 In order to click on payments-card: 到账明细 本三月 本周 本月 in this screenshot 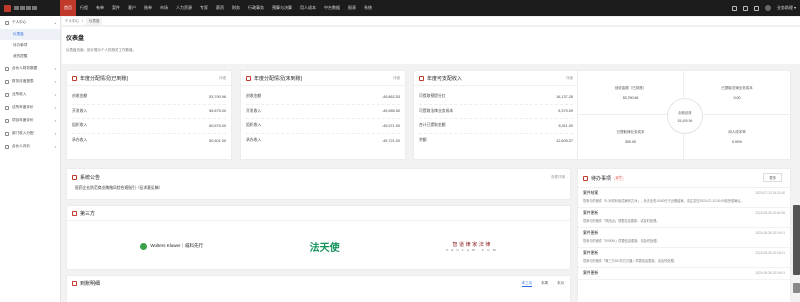, I will do `click(318, 288)`.